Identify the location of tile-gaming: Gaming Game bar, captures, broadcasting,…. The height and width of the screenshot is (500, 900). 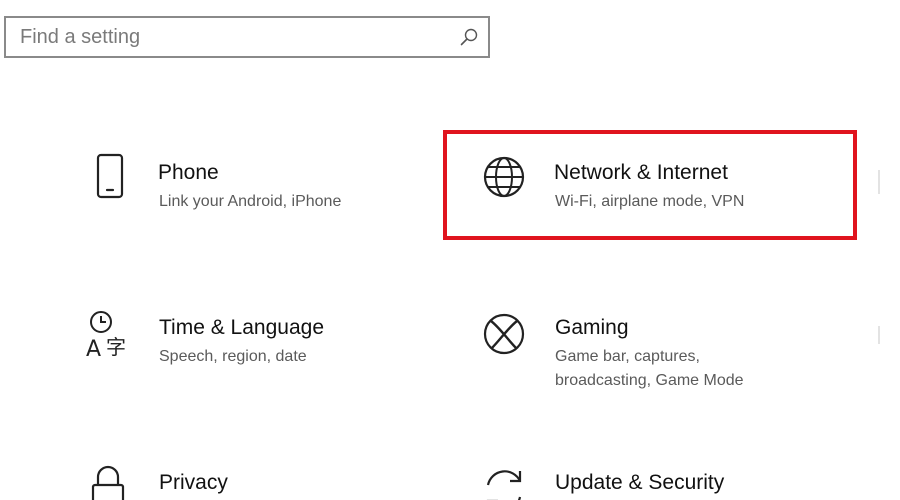
(661, 350).